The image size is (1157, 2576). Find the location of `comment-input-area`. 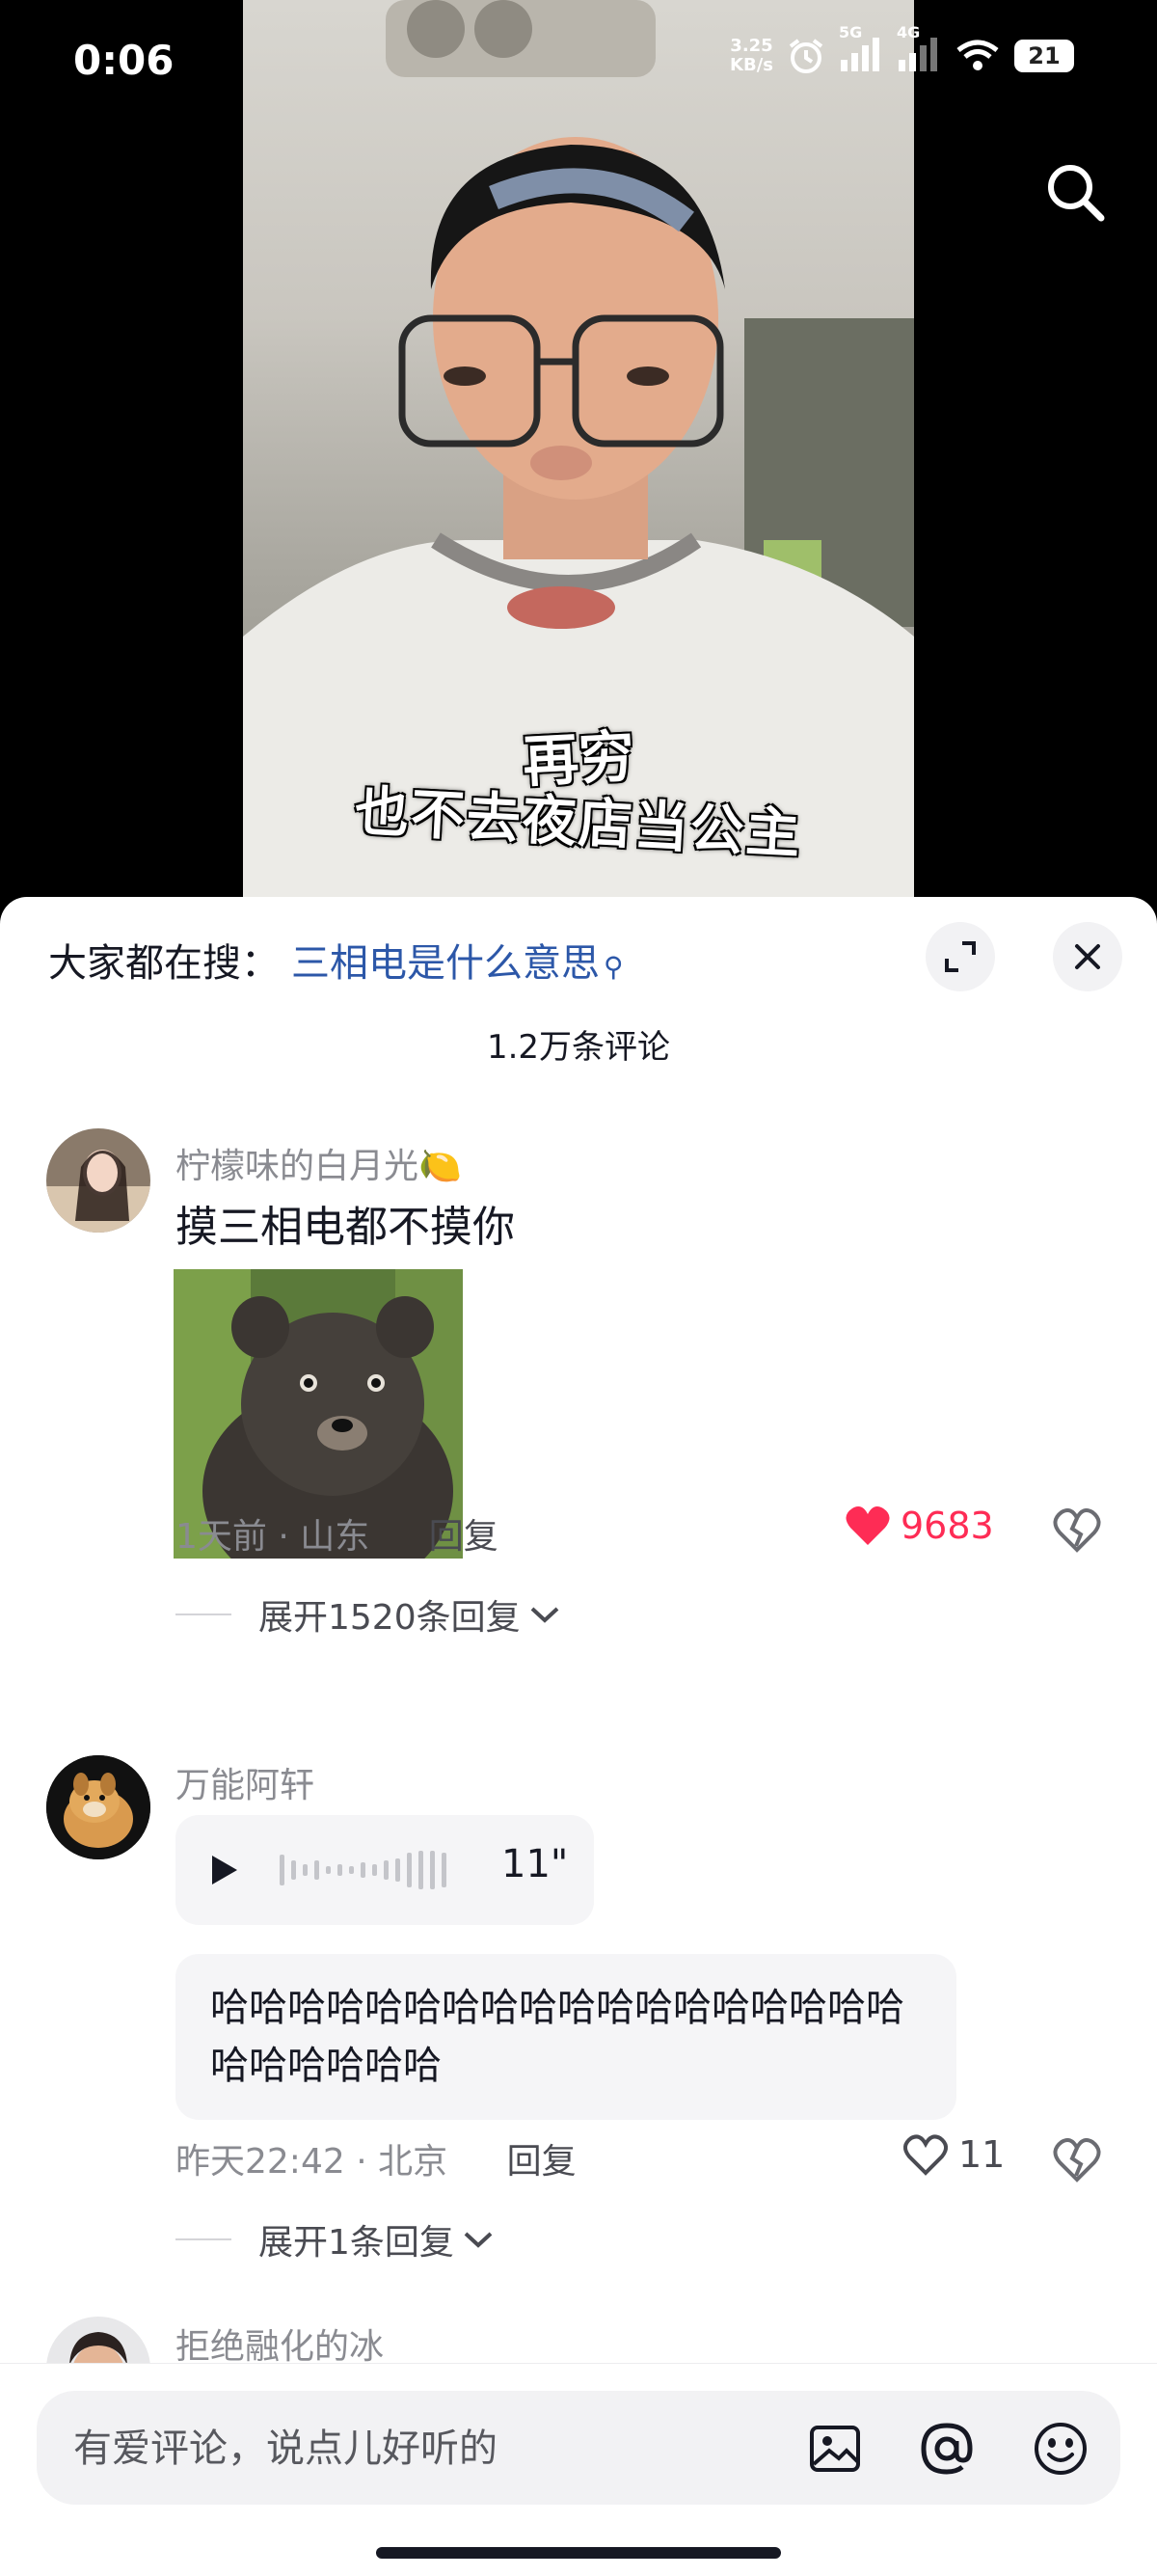

comment-input-area is located at coordinates (578, 2469).